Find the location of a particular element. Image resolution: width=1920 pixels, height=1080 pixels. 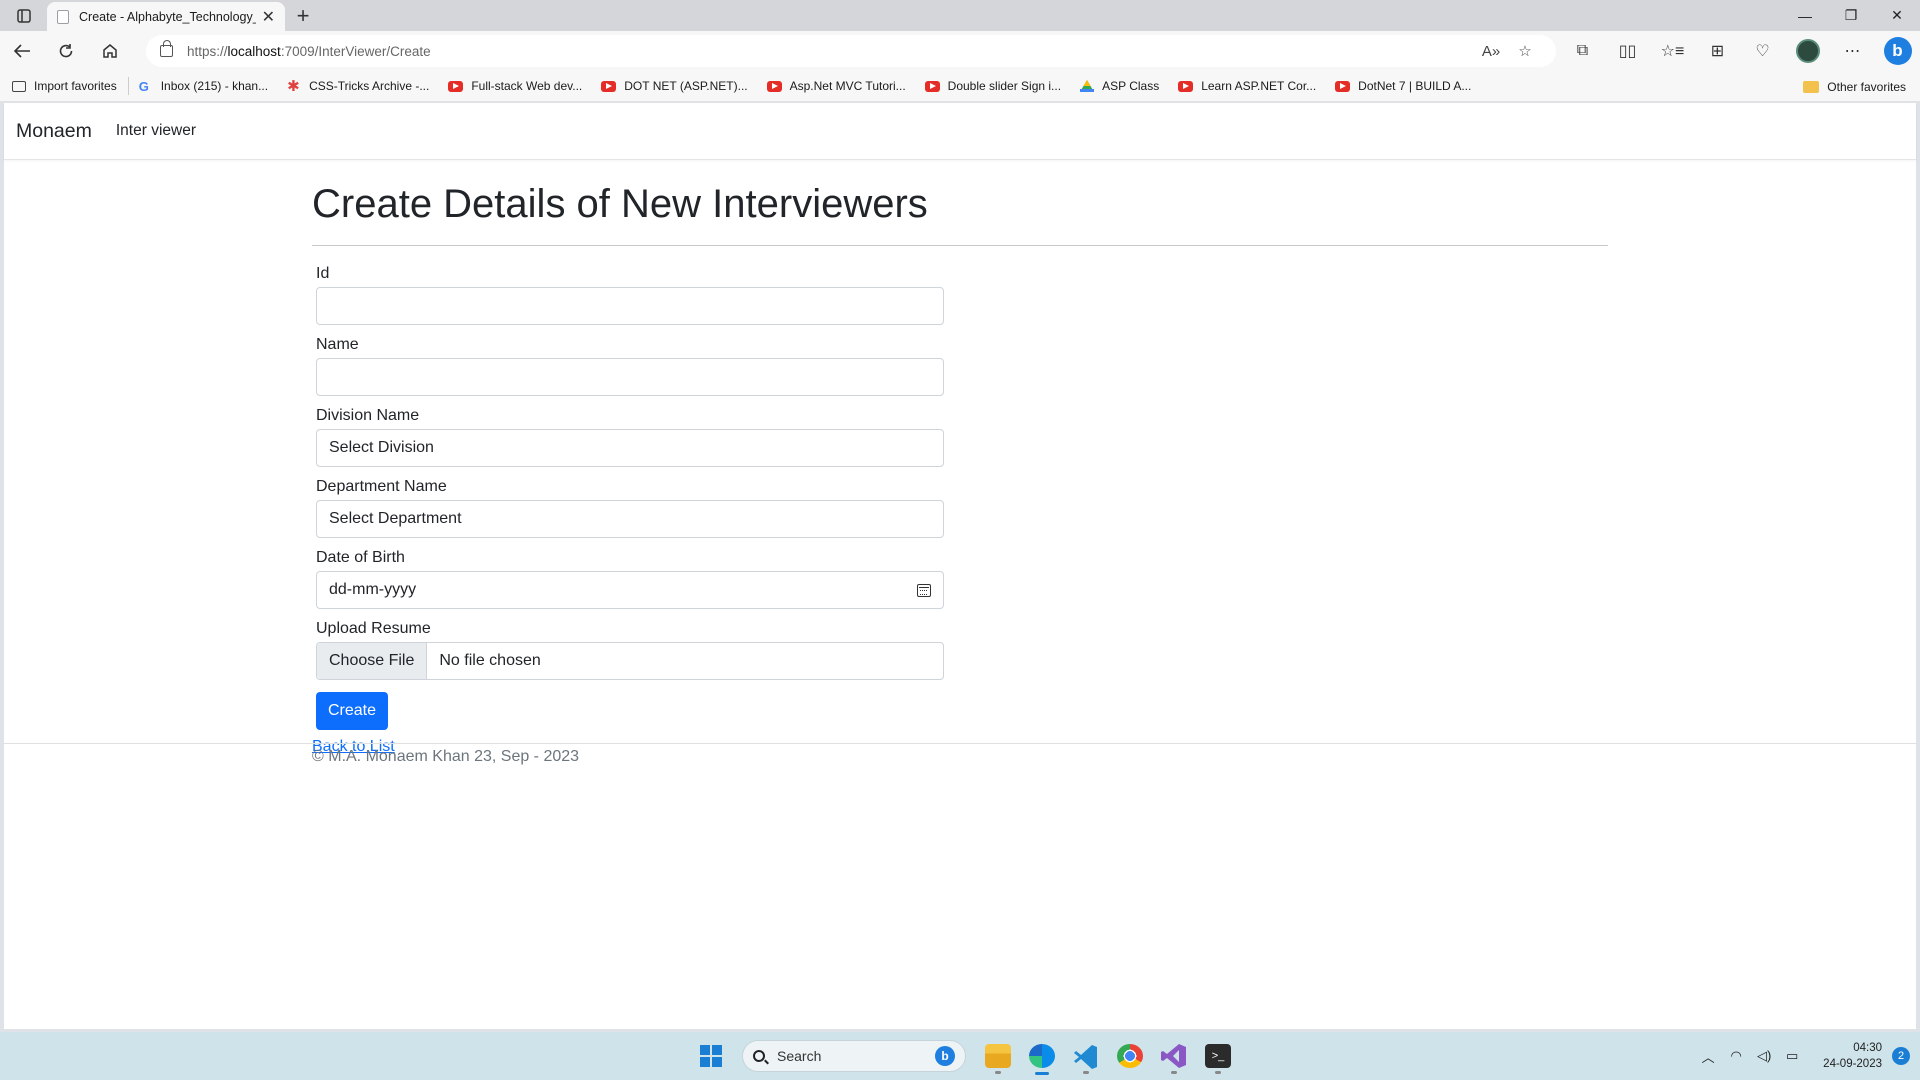

chevron-up-icon: ︿ is located at coordinates (1708, 1056).